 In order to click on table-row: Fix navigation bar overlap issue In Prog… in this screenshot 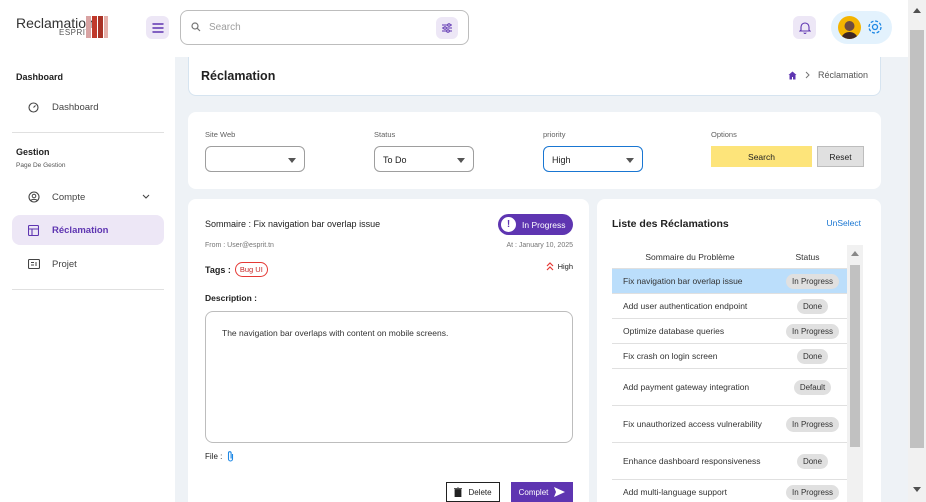, I will do `click(729, 281)`.